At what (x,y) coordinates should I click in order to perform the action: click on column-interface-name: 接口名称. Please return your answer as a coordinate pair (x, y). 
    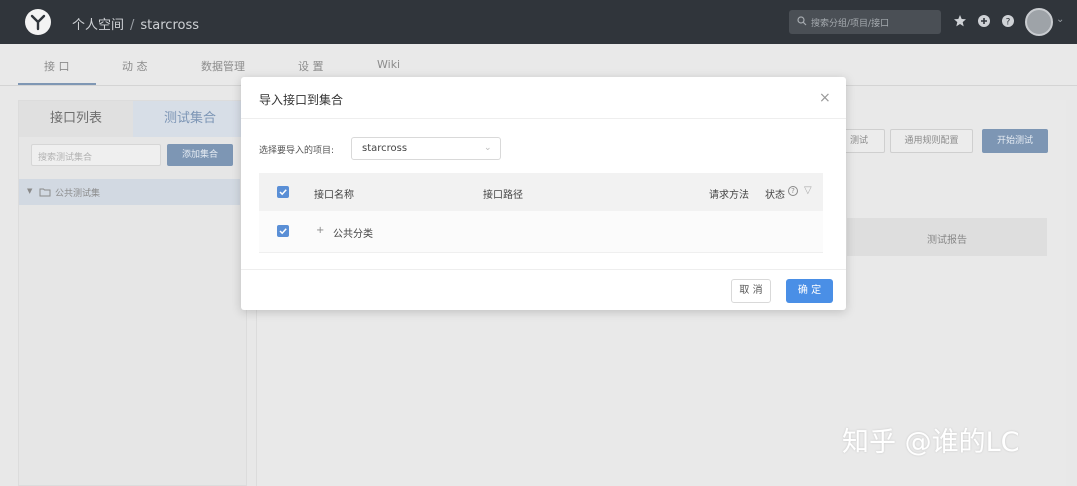
    Looking at the image, I should click on (334, 195).